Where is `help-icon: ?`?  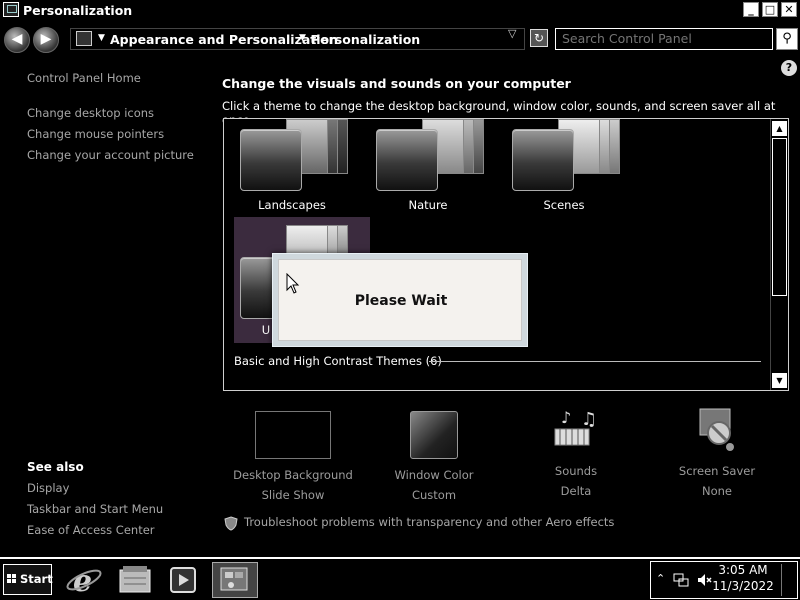
help-icon: ? is located at coordinates (789, 68).